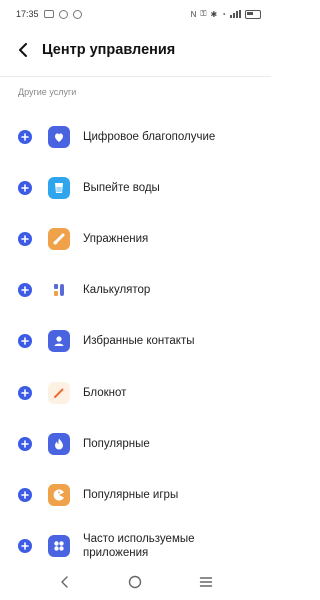 This screenshot has width=320, height=600. What do you see at coordinates (206, 582) in the screenshot?
I see `menu-nav-icon` at bounding box center [206, 582].